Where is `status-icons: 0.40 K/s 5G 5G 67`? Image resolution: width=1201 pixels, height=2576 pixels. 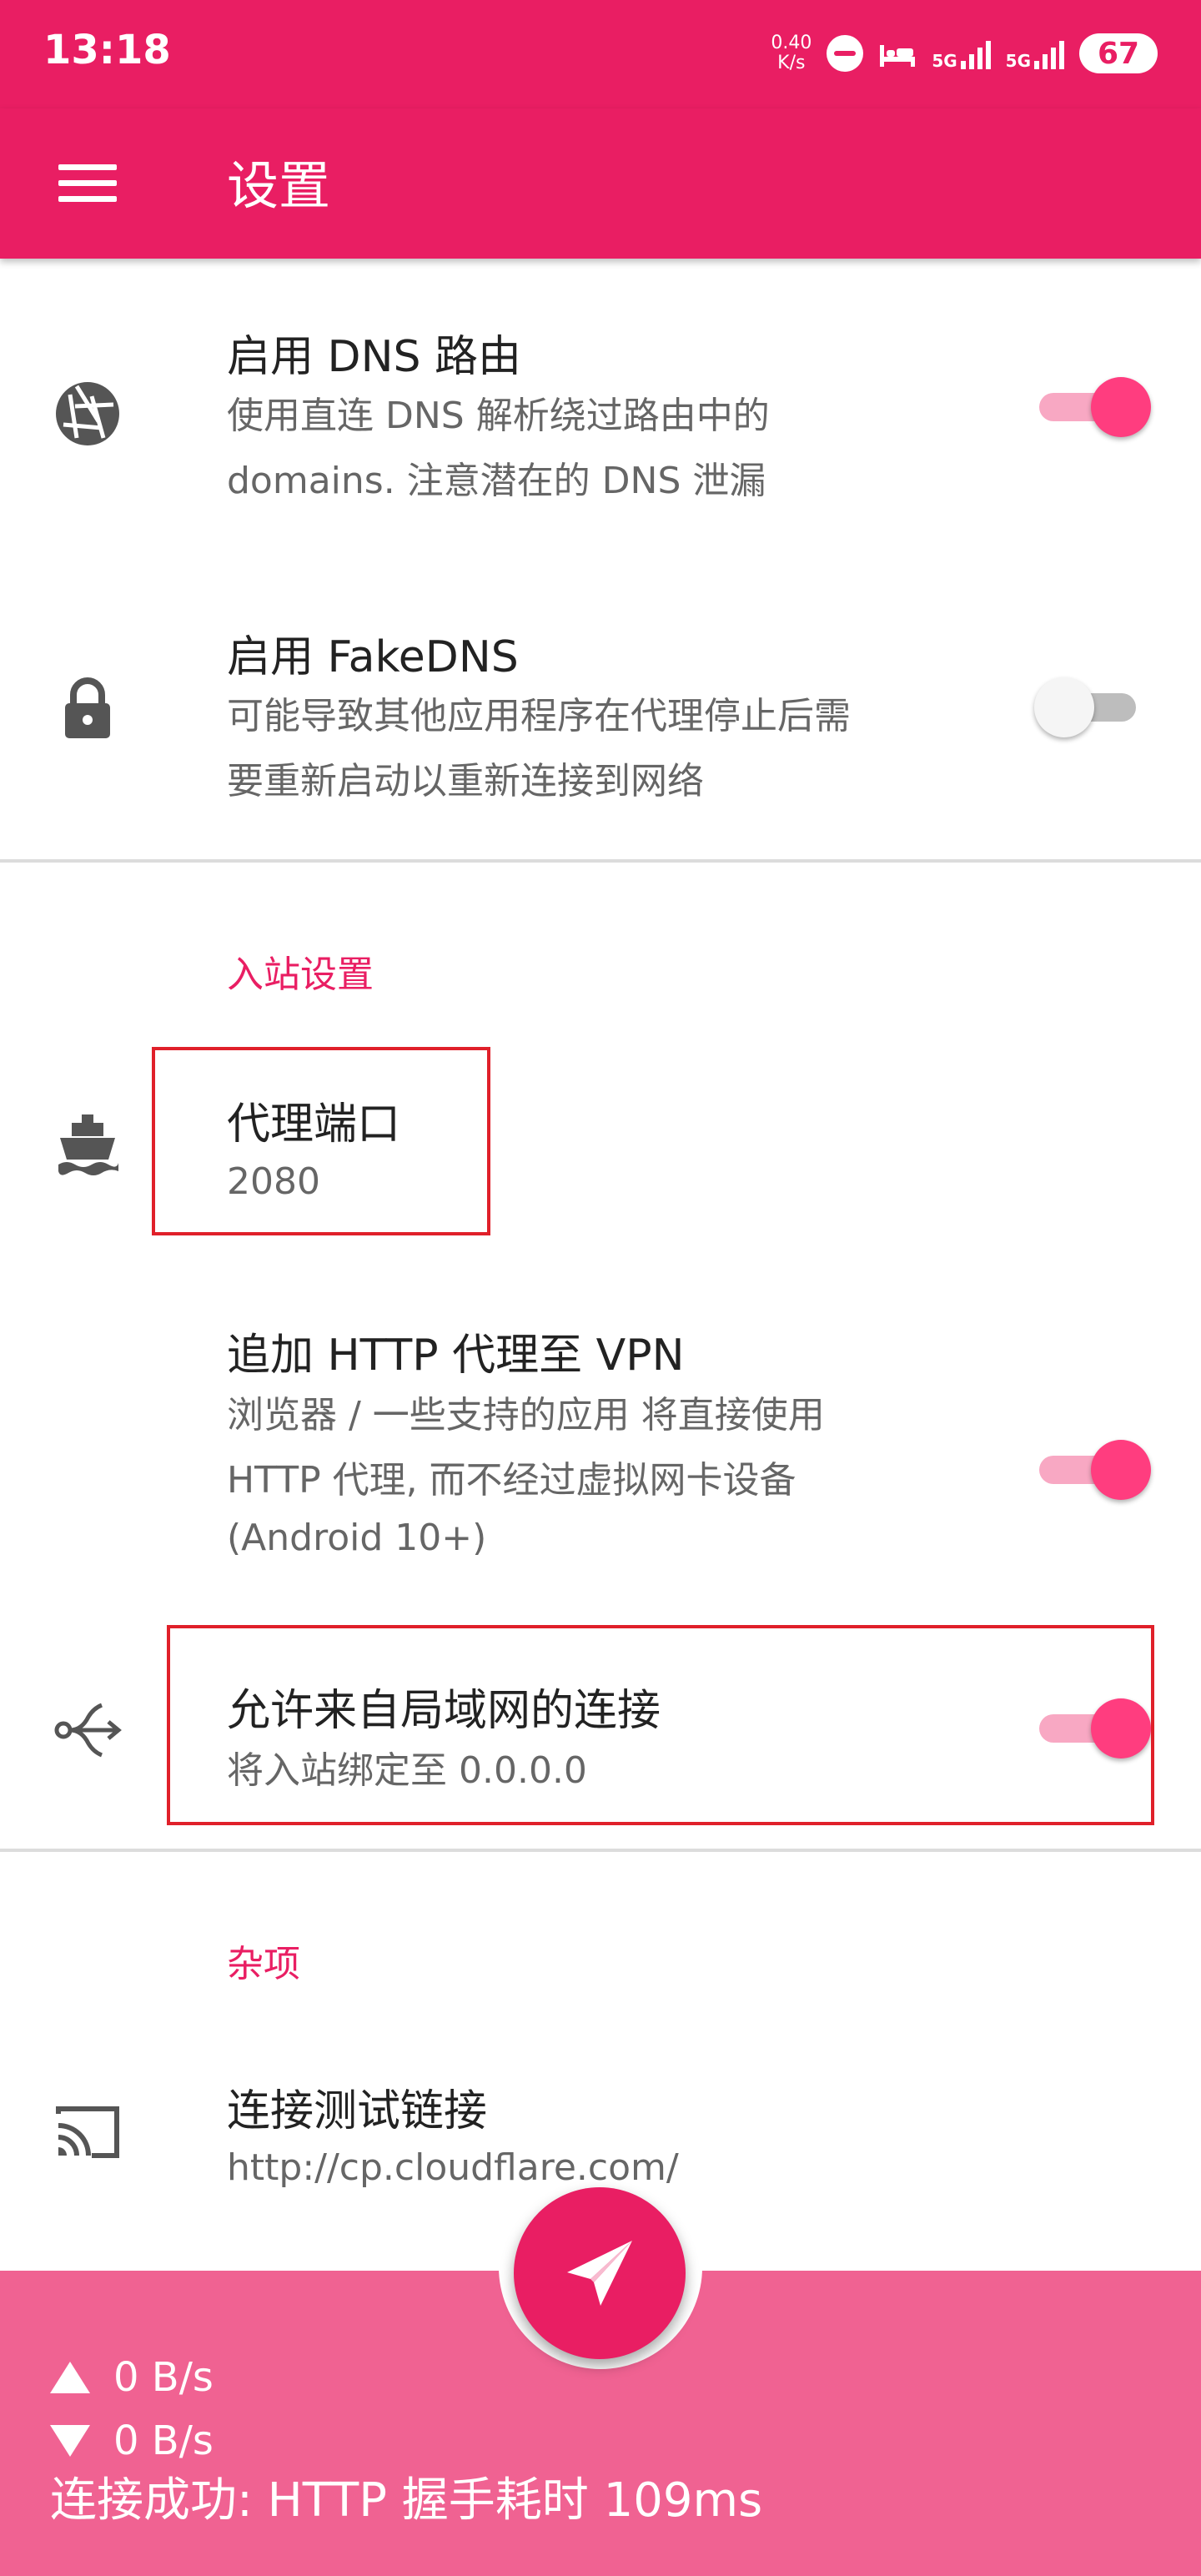
status-icons: 0.40 K/s 5G 5G 67 is located at coordinates (964, 53).